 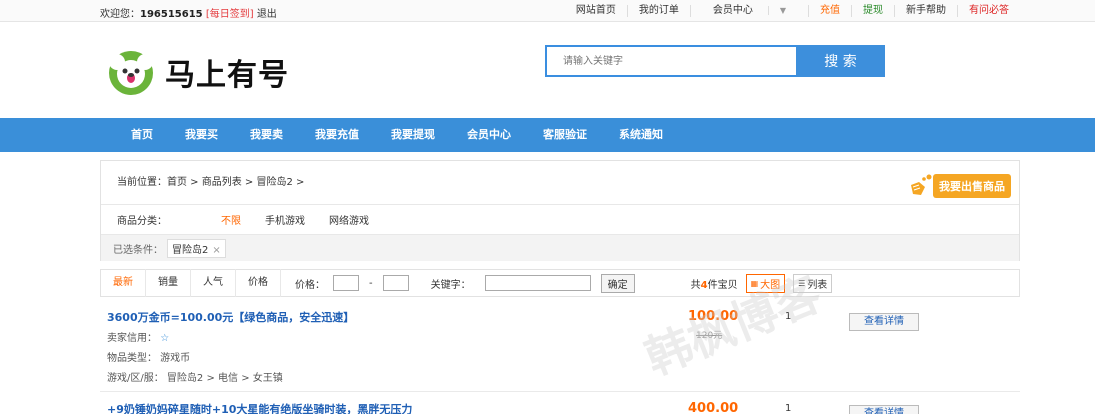 I want to click on view-grid-label: 大图, so click(x=770, y=285).